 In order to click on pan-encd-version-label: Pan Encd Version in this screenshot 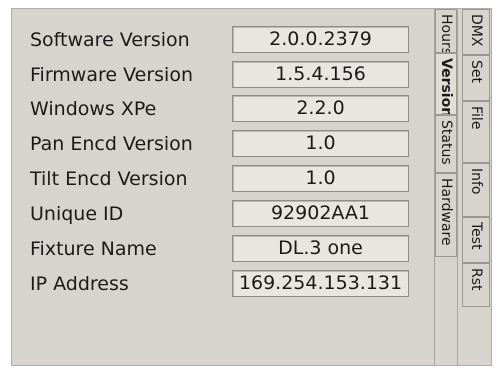, I will do `click(111, 144)`.